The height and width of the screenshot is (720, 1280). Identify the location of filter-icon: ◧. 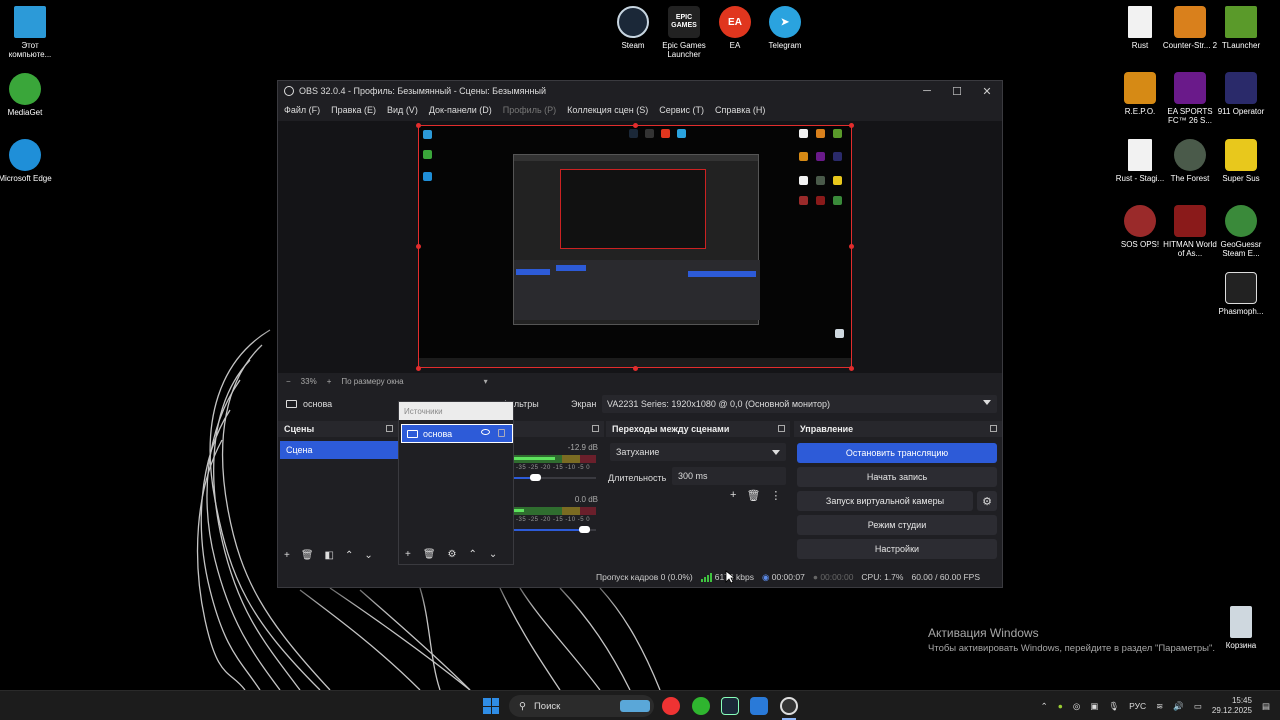
(329, 555).